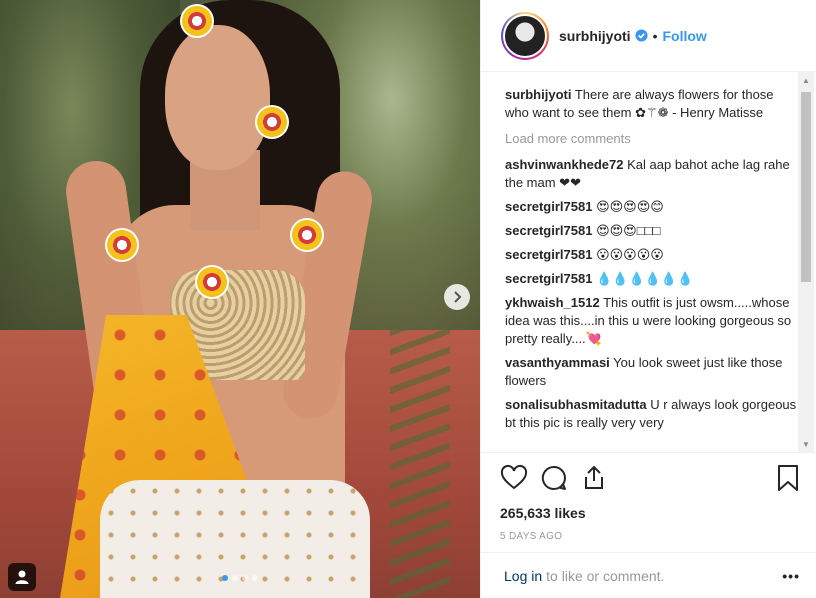 This screenshot has width=816, height=598. I want to click on post-username: surbhijyoti, so click(595, 36).